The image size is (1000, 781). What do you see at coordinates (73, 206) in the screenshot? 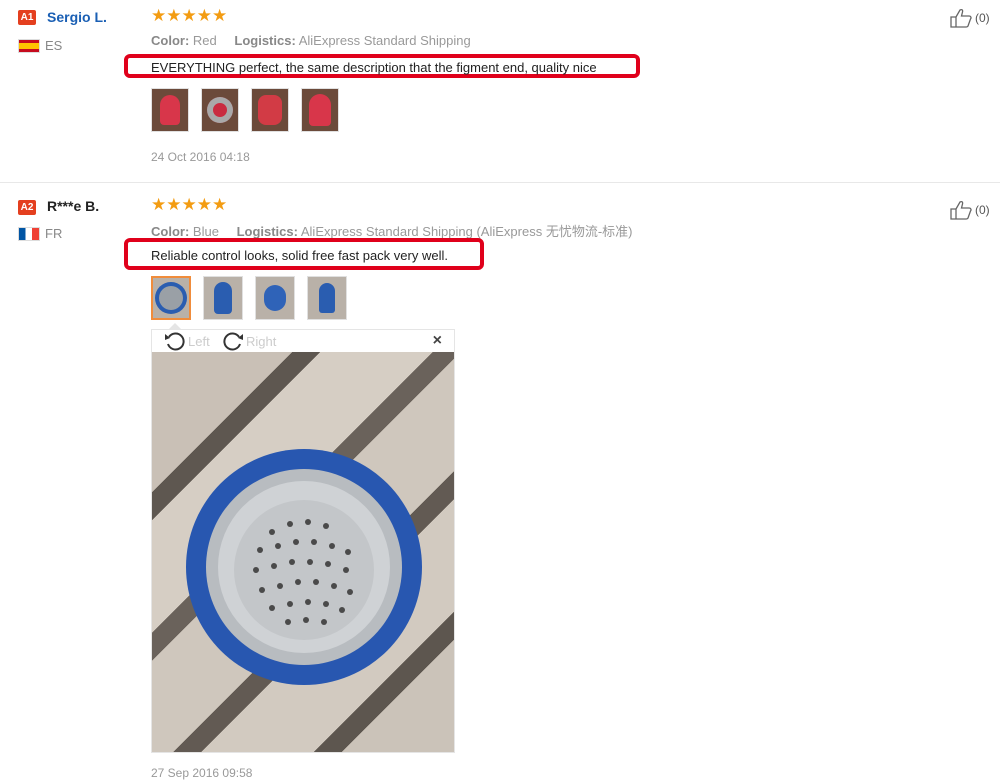
I see `reviewer-name: R***e B.` at bounding box center [73, 206].